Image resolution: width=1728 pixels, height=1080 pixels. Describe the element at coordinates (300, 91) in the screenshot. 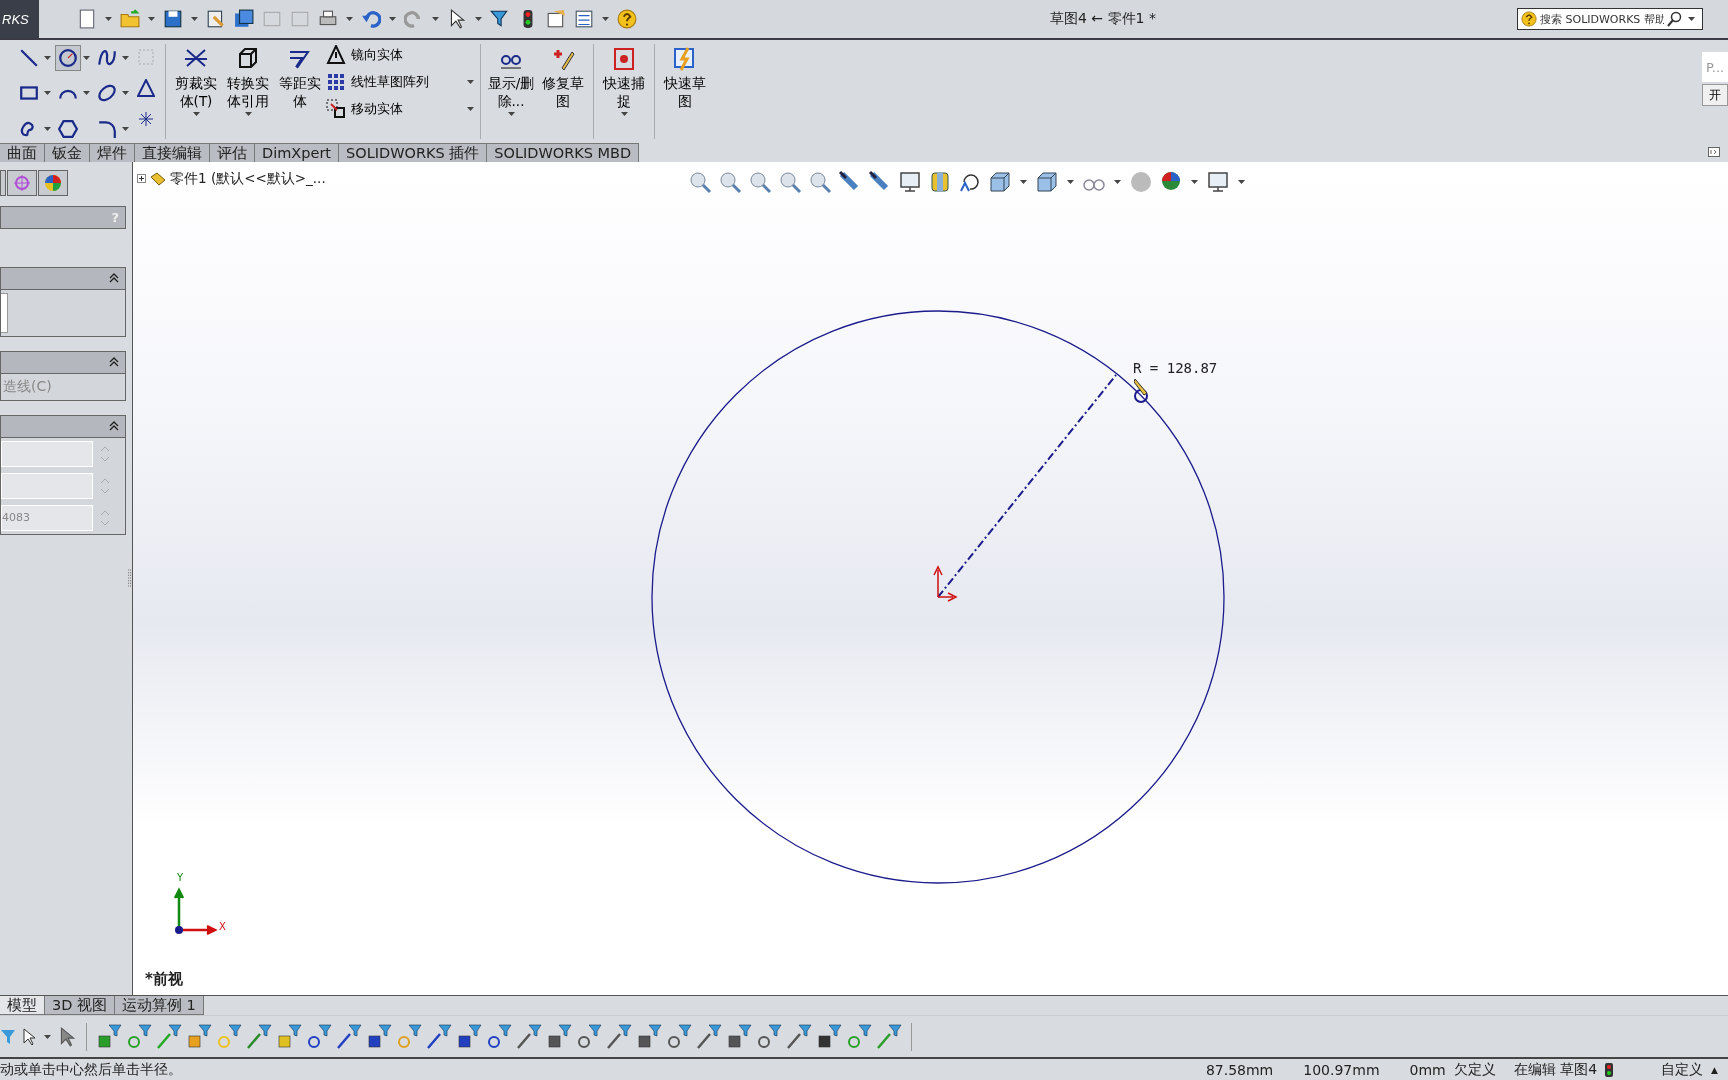

I see `ribbon-button: 等距实体` at that location.